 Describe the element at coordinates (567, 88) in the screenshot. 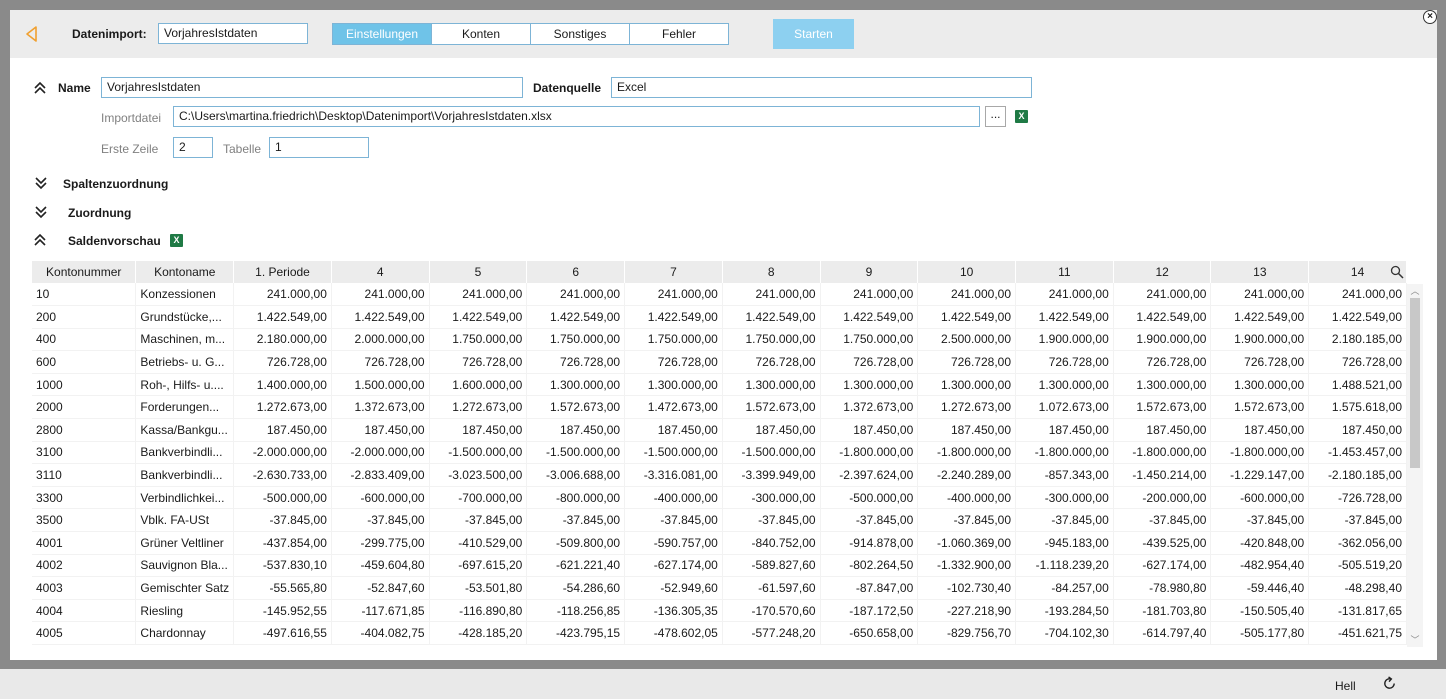

I see `datasource-label: Datenquelle` at that location.